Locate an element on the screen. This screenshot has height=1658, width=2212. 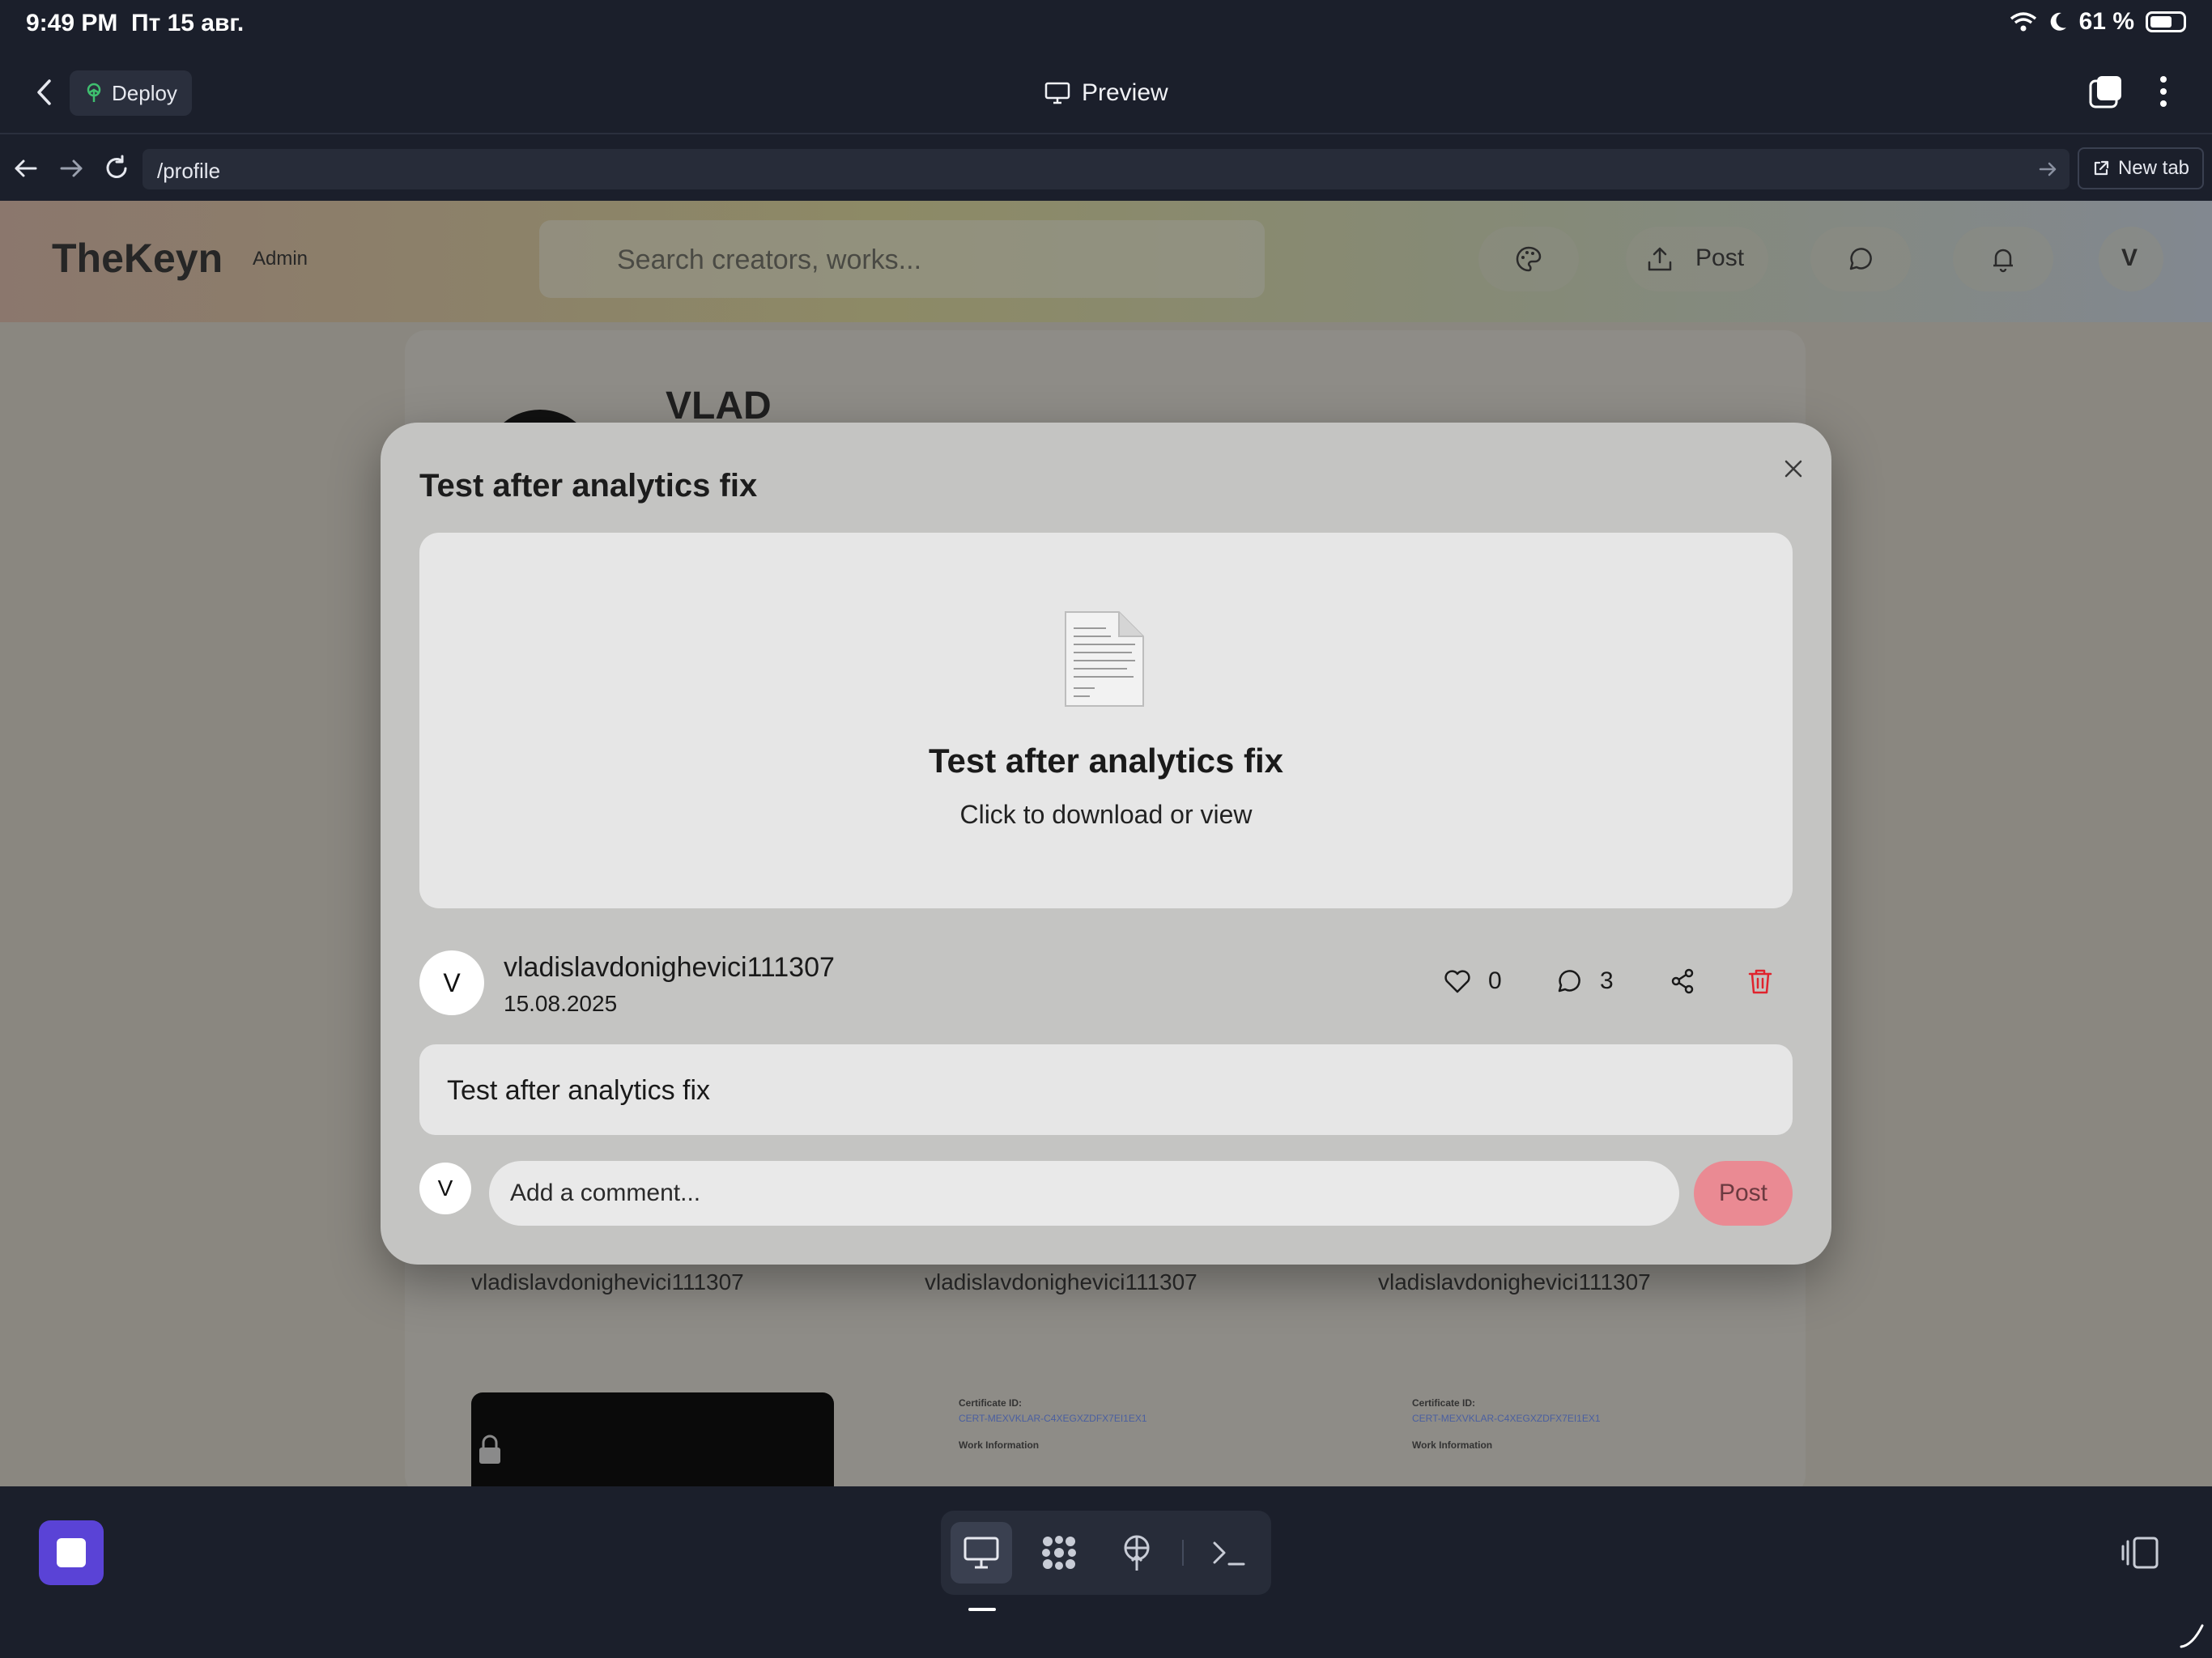
chat-bubble-icon is located at coordinates (1861, 259).